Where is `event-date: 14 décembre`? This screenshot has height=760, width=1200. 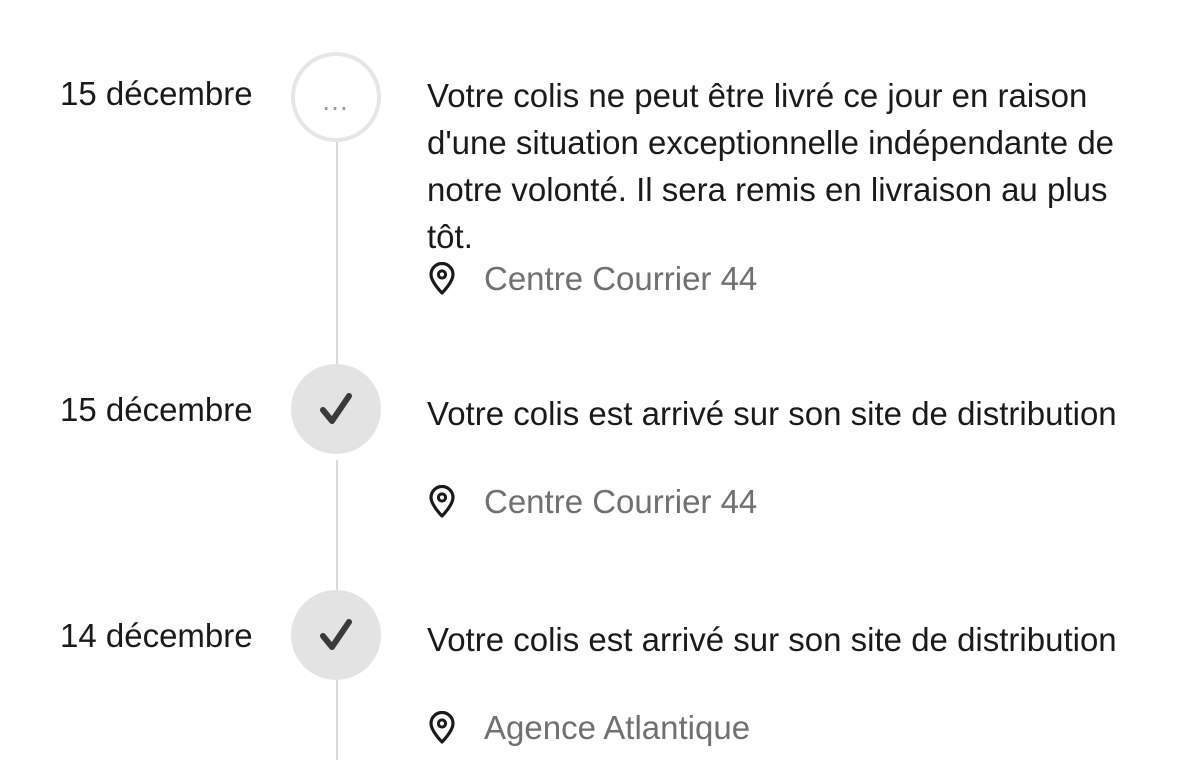 event-date: 14 décembre is located at coordinates (156, 635).